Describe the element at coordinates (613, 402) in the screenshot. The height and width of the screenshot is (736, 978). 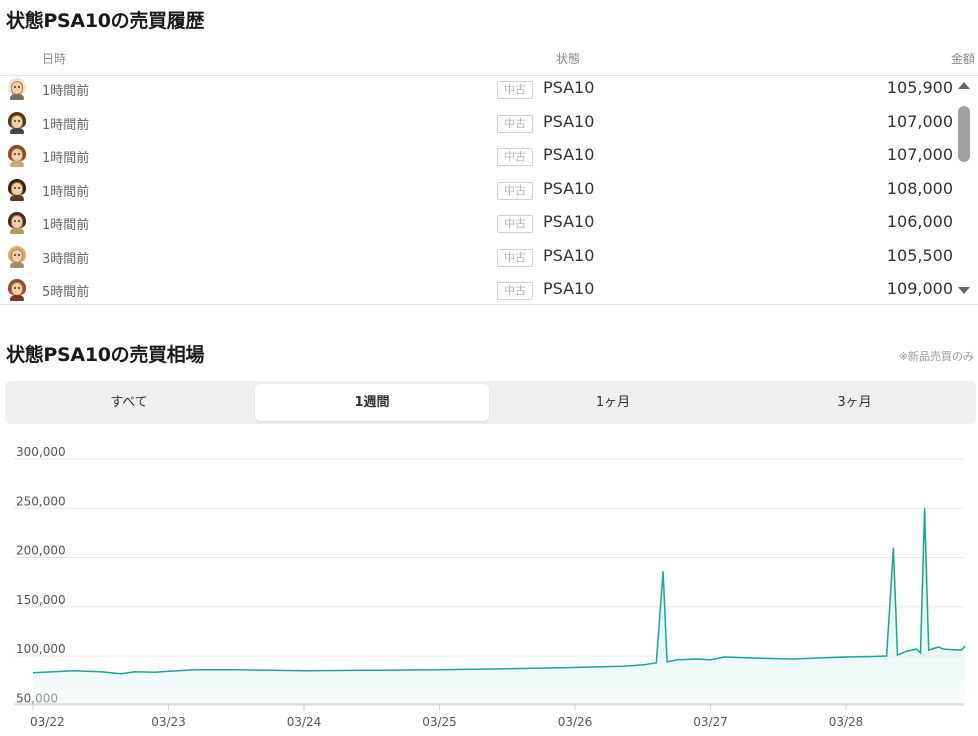
I see `tab-1month: 1ヶ月` at that location.